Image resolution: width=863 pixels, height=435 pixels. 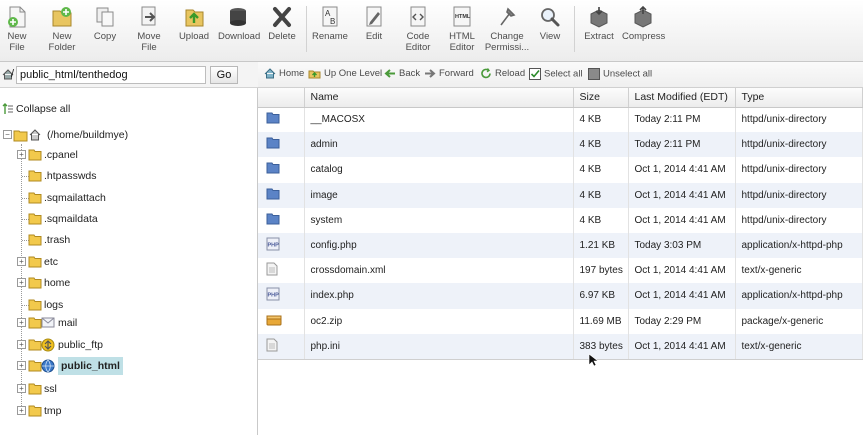 I want to click on tree-item-label: .cpanel, so click(x=61, y=155).